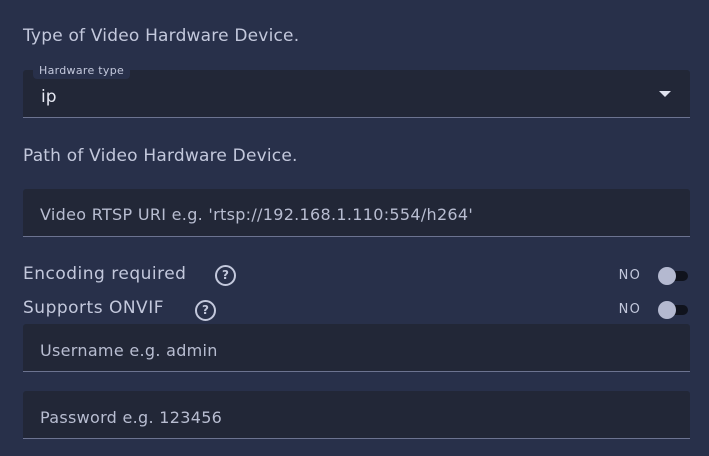 The height and width of the screenshot is (456, 709). I want to click on supports-onvif-toggle, so click(674, 310).